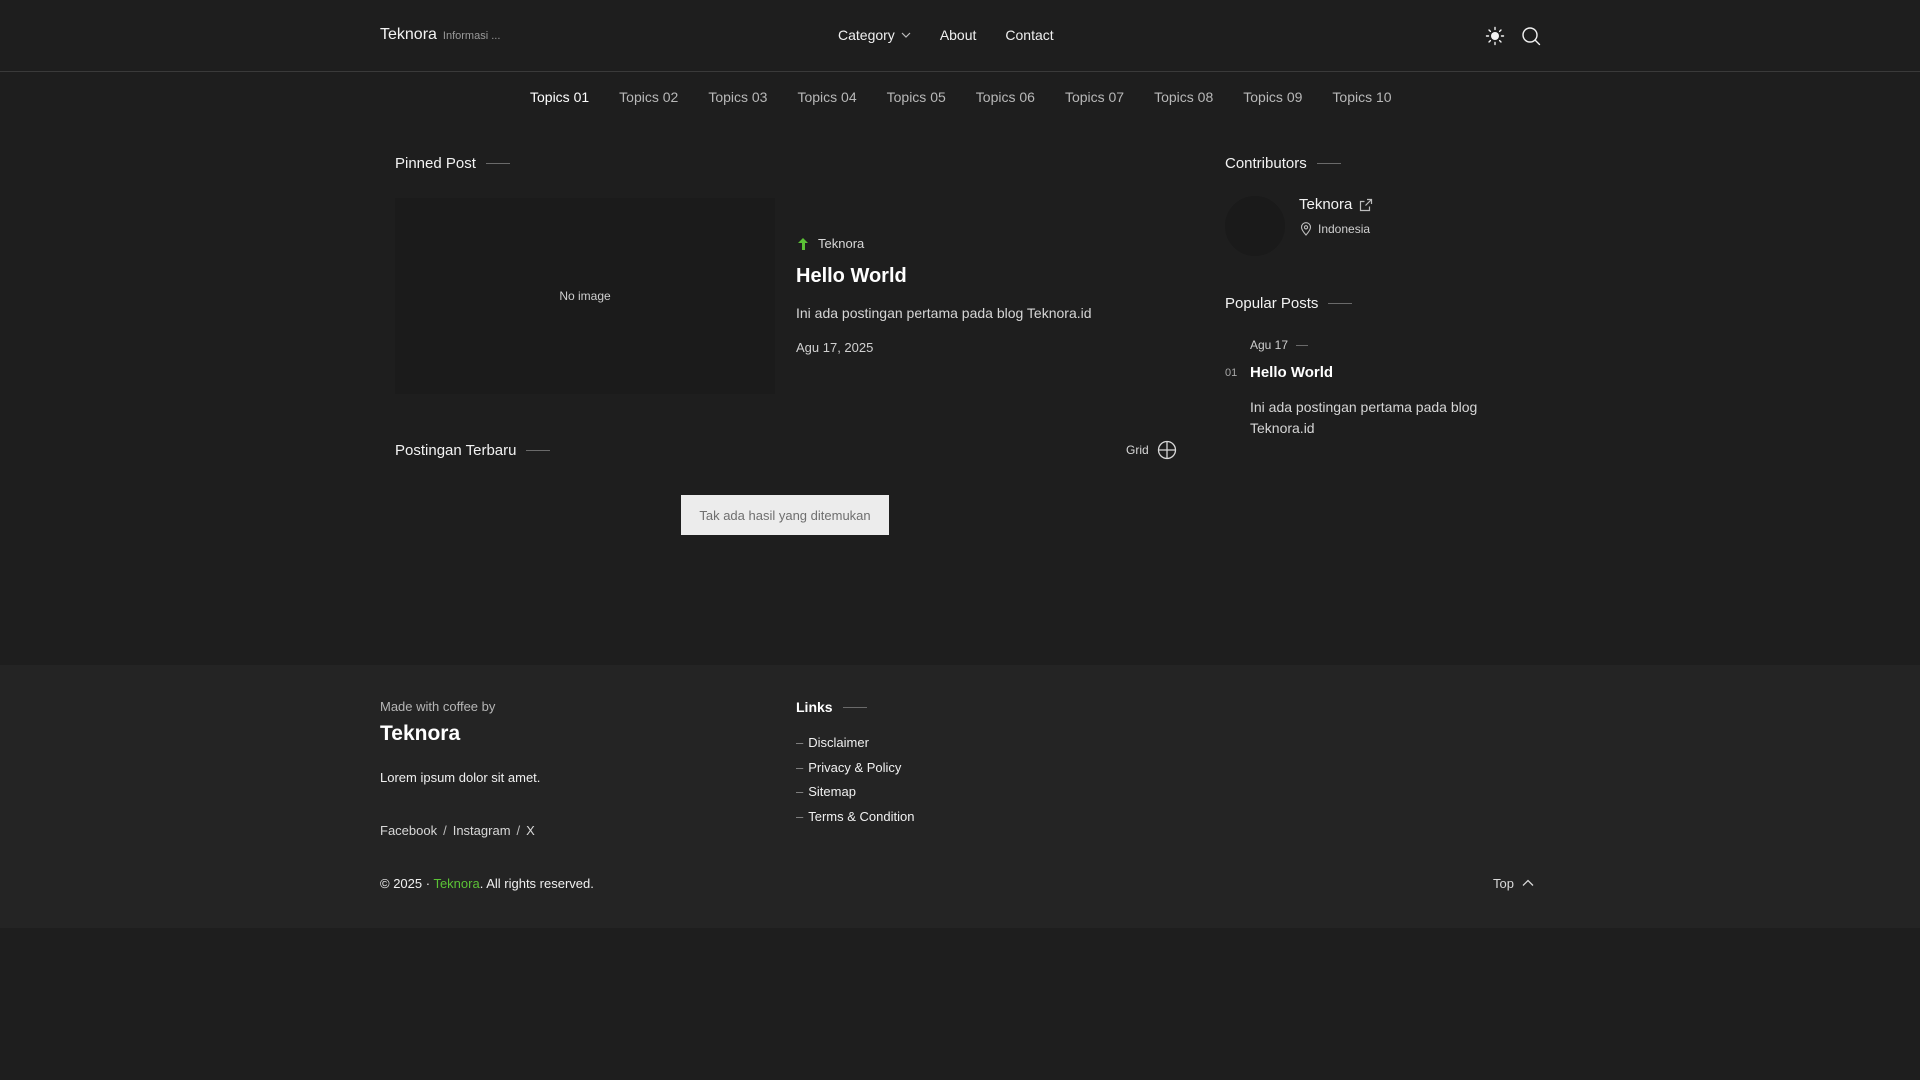  What do you see at coordinates (906, 35) in the screenshot?
I see `chevron-down-icon` at bounding box center [906, 35].